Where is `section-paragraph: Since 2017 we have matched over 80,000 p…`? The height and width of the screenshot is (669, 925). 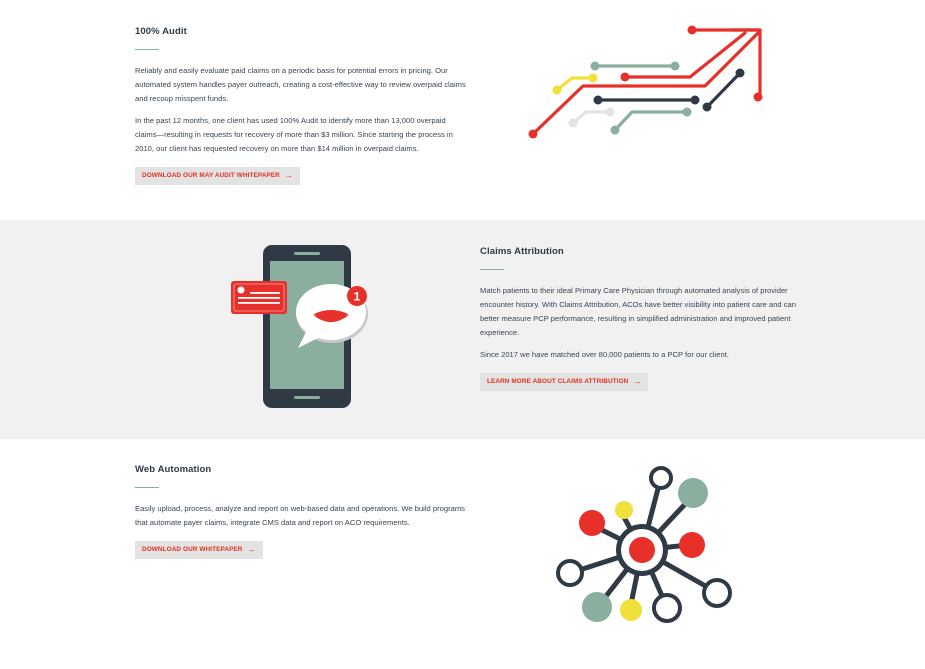
section-paragraph: Since 2017 we have matched over 80,000 p… is located at coordinates (604, 354).